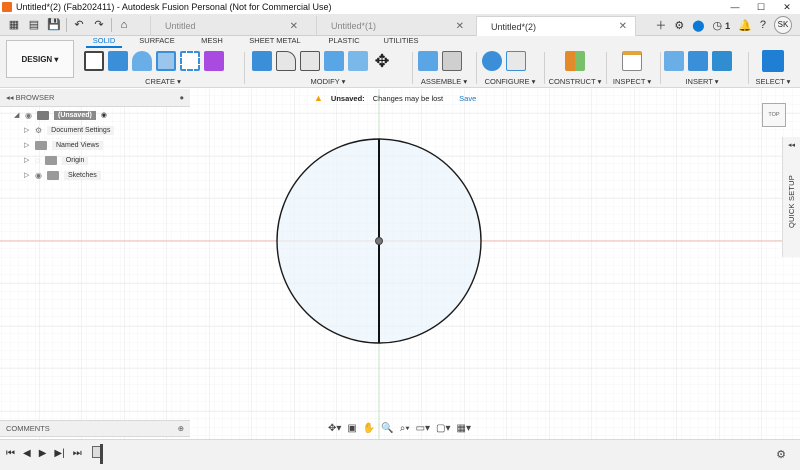 The width and height of the screenshot is (800, 470). Describe the element at coordinates (773, 61) in the screenshot. I see `select-icon` at that location.